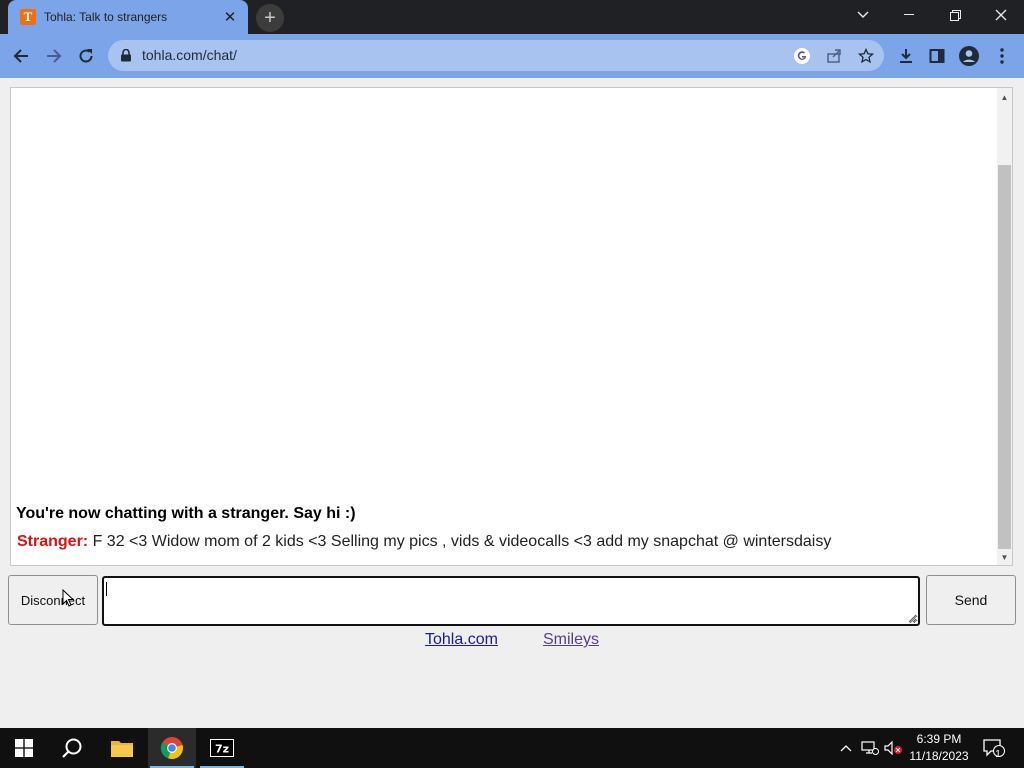 The width and height of the screenshot is (1024, 768). I want to click on smileys-link: Smileys, so click(571, 640).